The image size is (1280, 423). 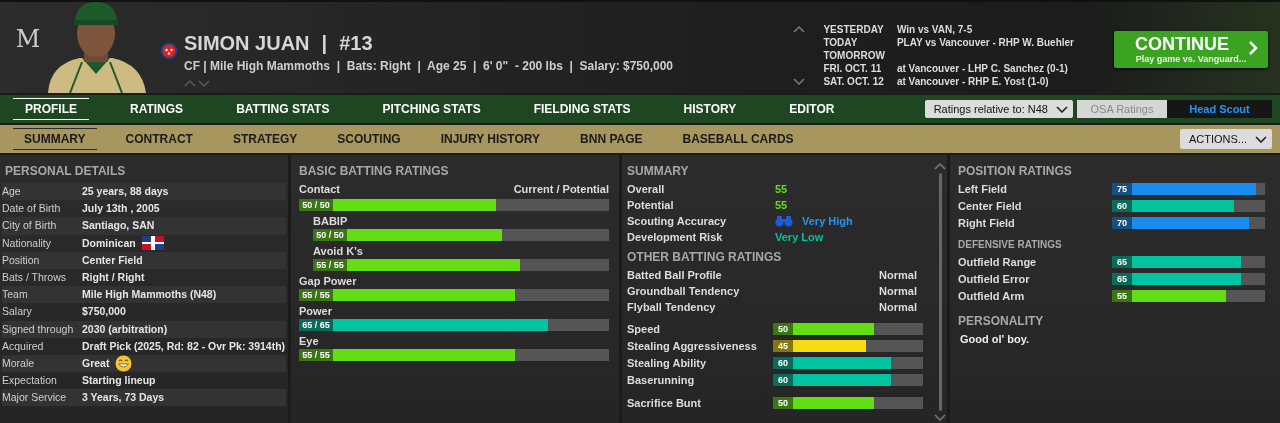 What do you see at coordinates (29, 381) in the screenshot?
I see `field-label: Expectation` at bounding box center [29, 381].